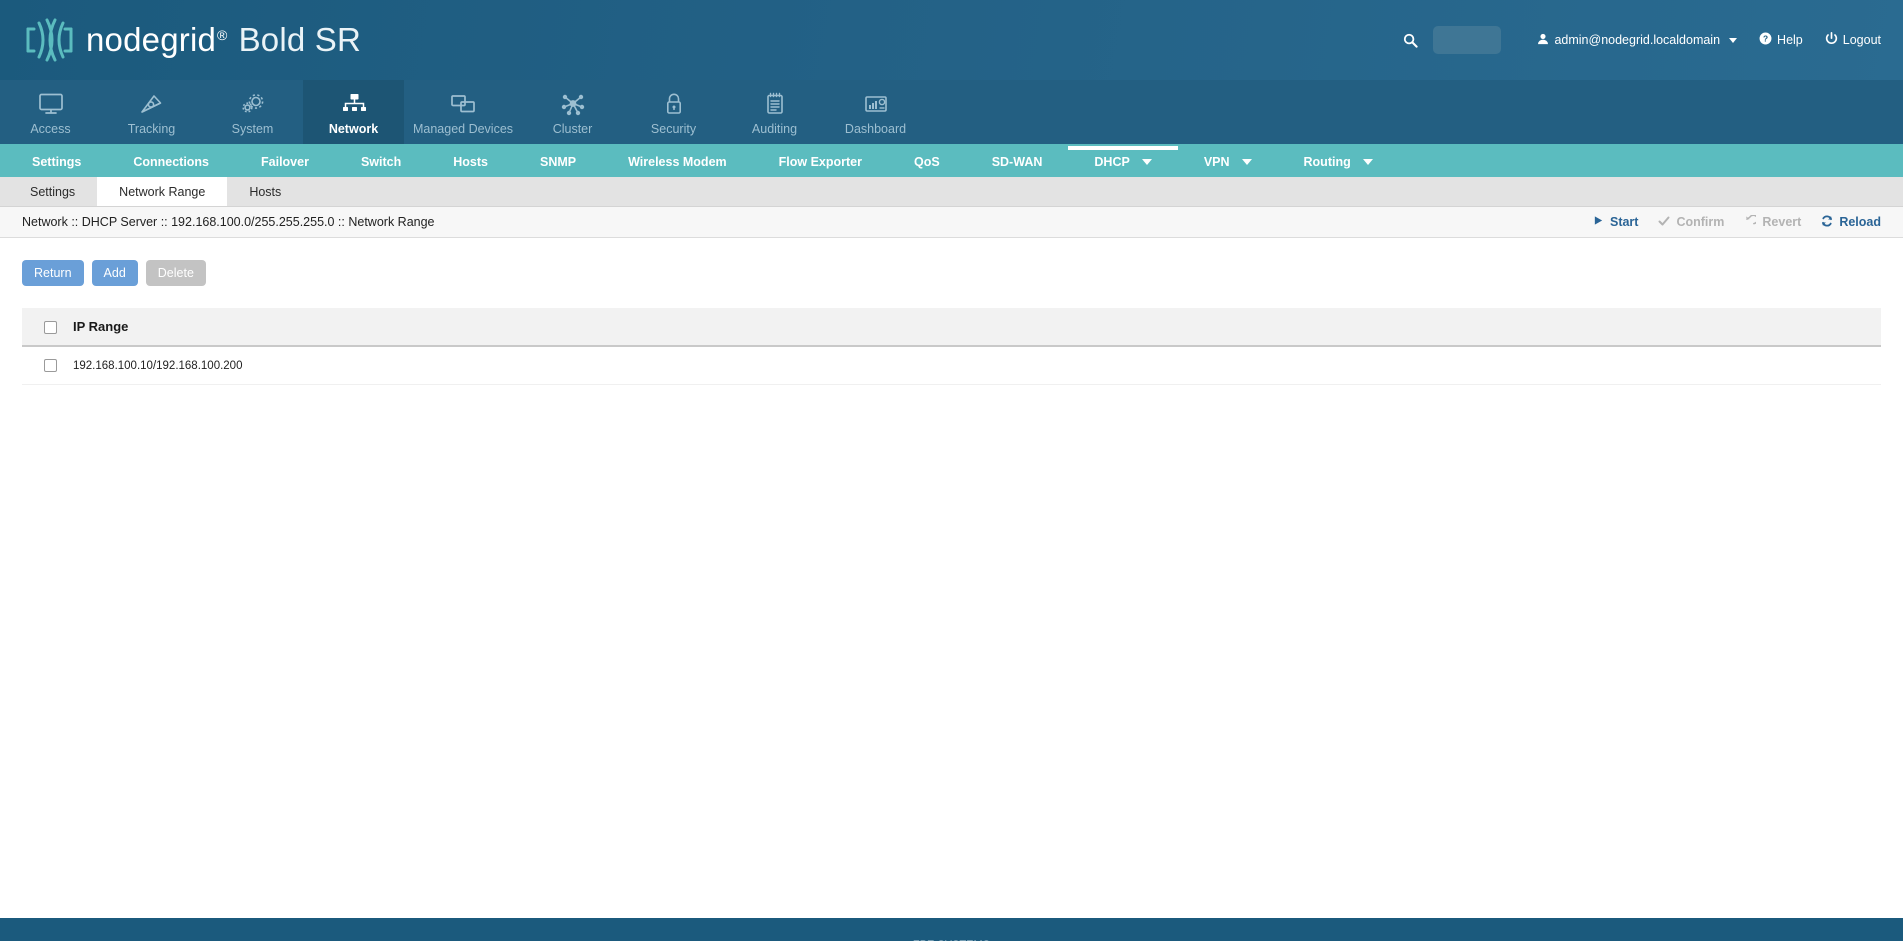 The height and width of the screenshot is (941, 1903). What do you see at coordinates (50, 128) in the screenshot?
I see `nav-label: Access` at bounding box center [50, 128].